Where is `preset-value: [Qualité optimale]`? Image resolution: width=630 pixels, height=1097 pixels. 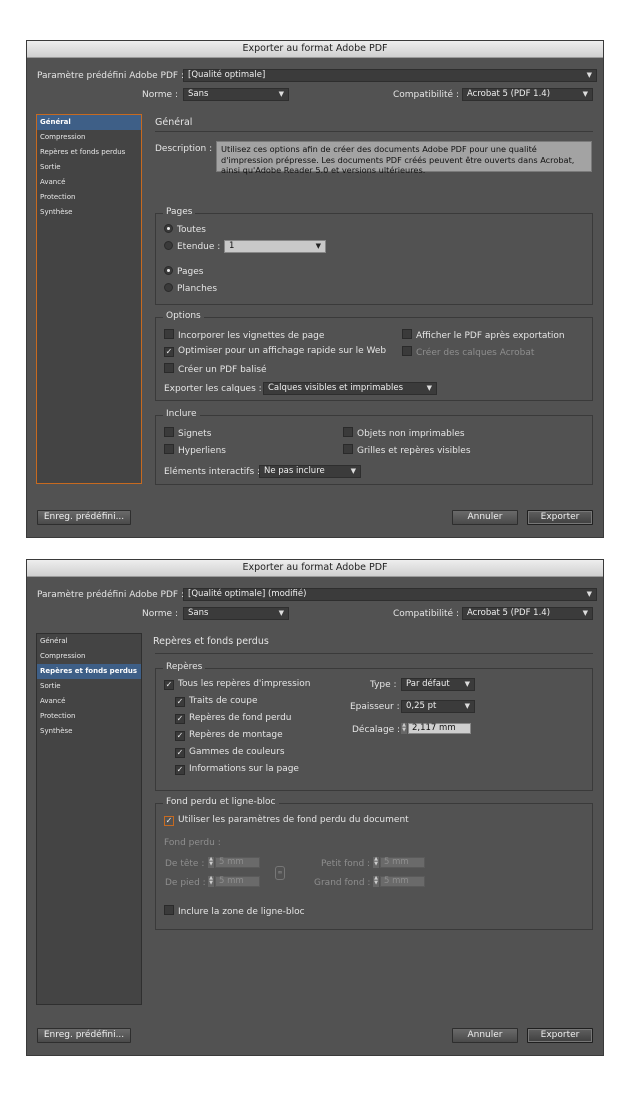 preset-value: [Qualité optimale] is located at coordinates (227, 75).